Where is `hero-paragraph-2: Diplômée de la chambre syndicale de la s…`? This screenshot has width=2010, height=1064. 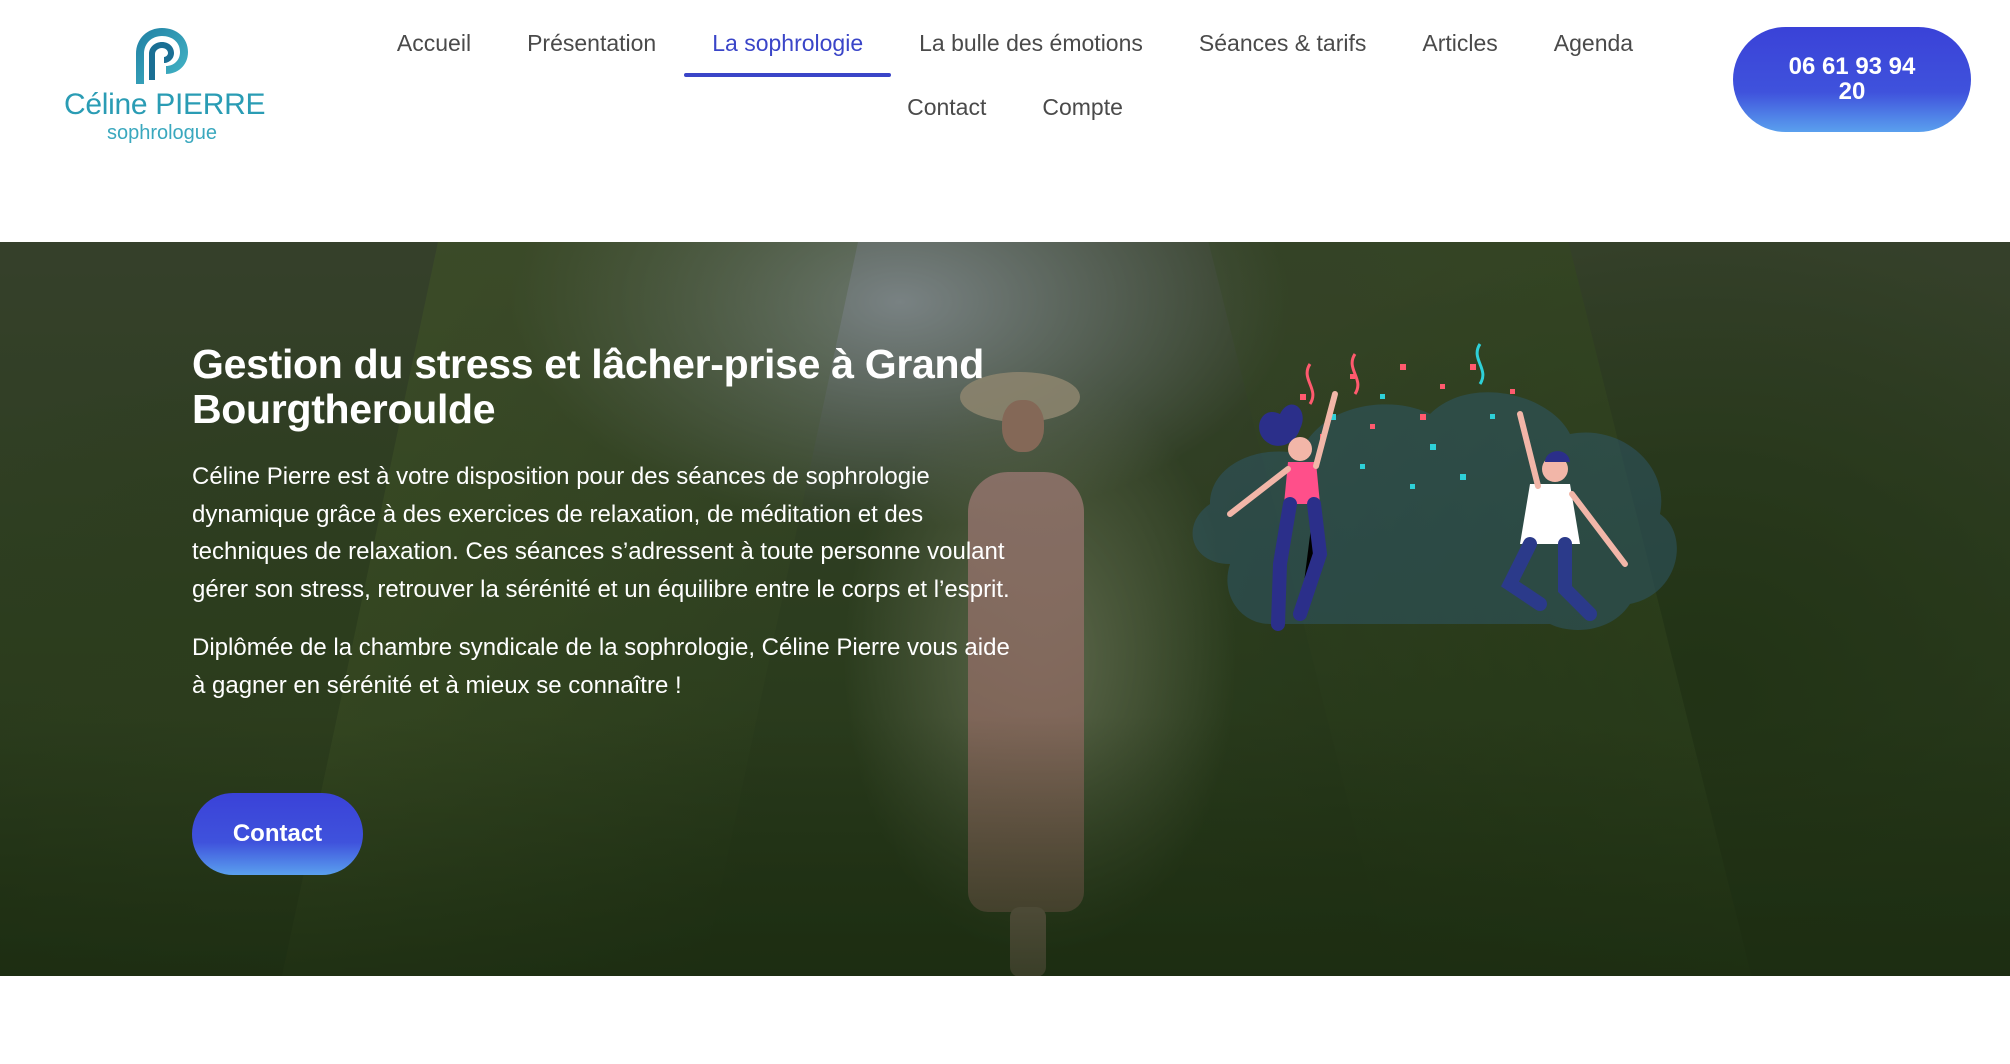 hero-paragraph-2: Diplômée de la chambre syndicale de la s… is located at coordinates (601, 666).